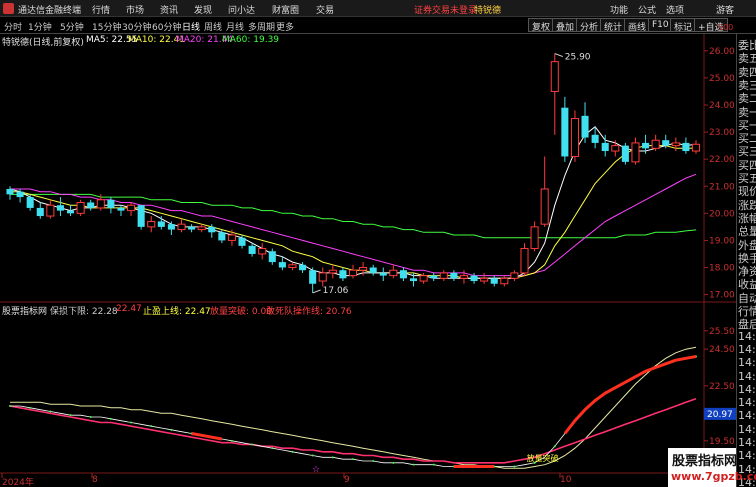 The height and width of the screenshot is (487, 756). Describe the element at coordinates (95, 480) in the screenshot. I see `date-label: 8` at that location.